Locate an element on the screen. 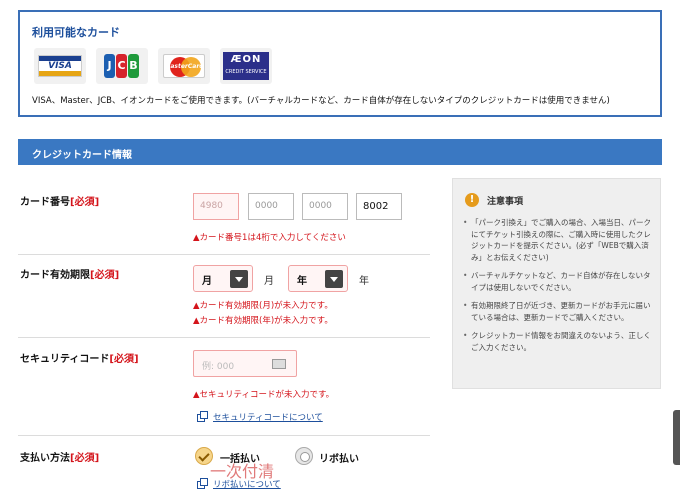 The image size is (680, 501). available-cards-title: 利用可能なカード is located at coordinates (76, 32).